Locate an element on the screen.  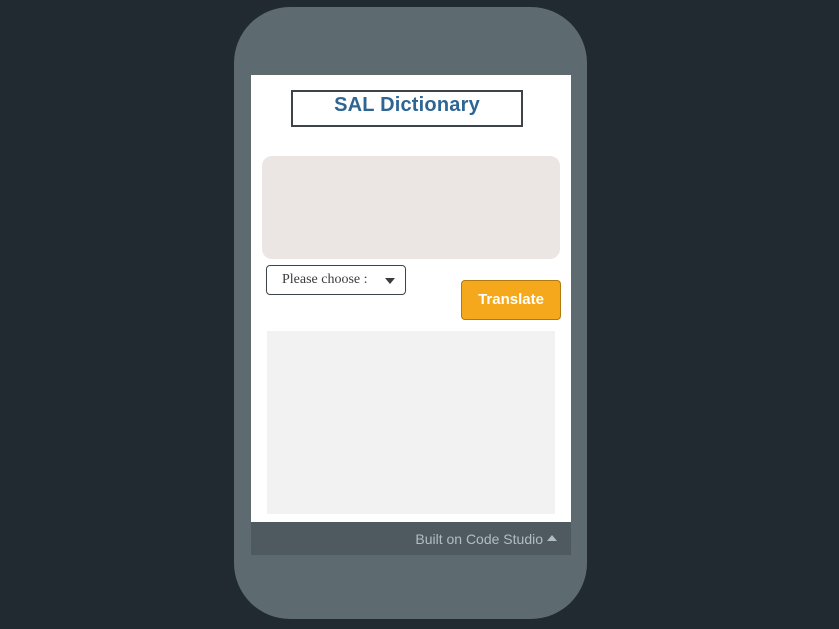
caret-up-icon is located at coordinates (552, 538).